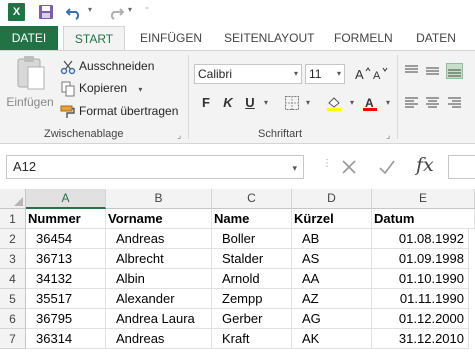 Image resolution: width=475 pixels, height=354 pixels. What do you see at coordinates (339, 74) in the screenshot?
I see `font-size-dropdown-icon: ▾` at bounding box center [339, 74].